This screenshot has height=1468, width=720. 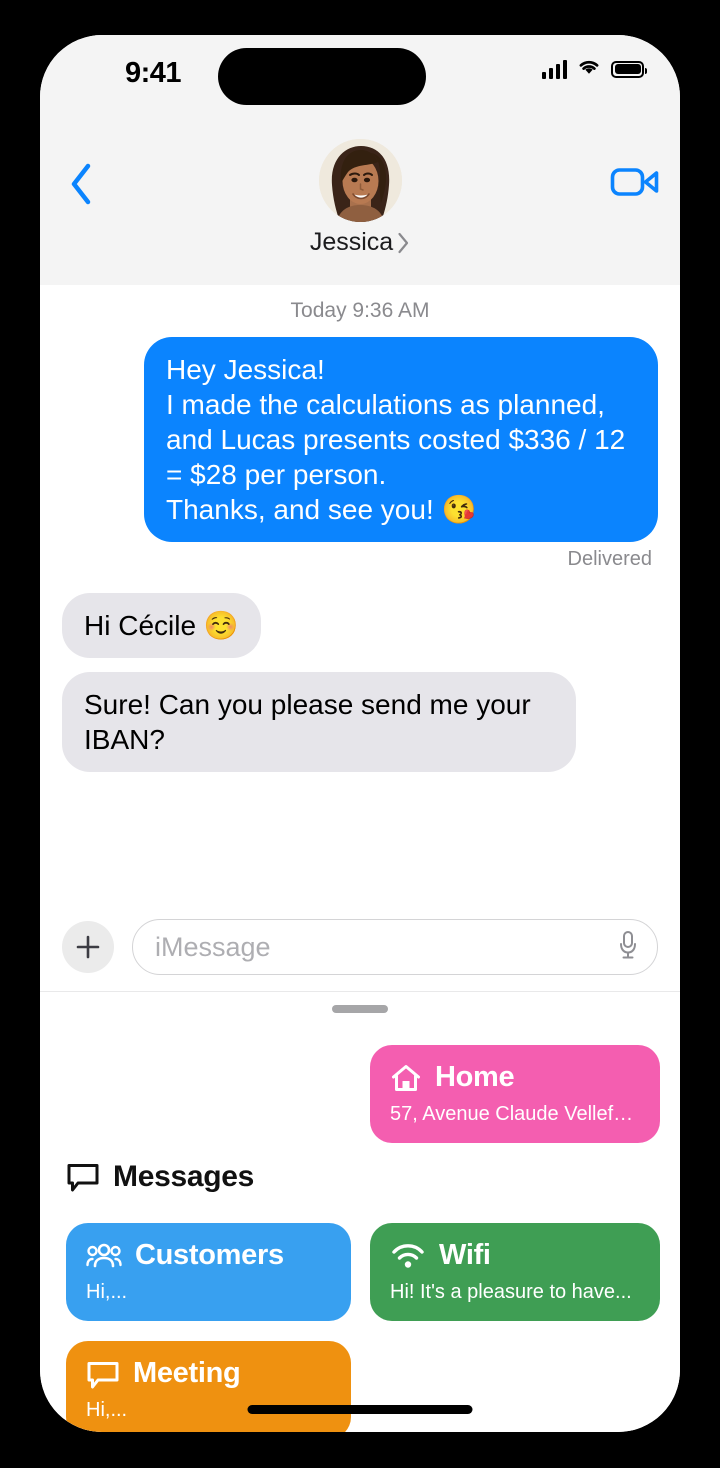 I want to click on card-title: Wifi, so click(x=465, y=1255).